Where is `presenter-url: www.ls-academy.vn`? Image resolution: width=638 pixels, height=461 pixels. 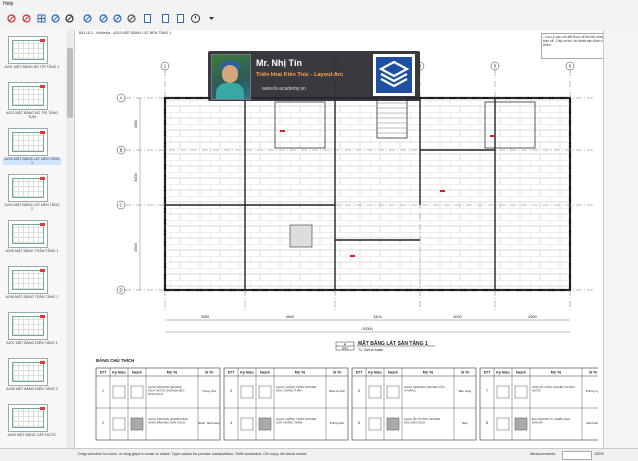
presenter-url: www.ls-academy.vn is located at coordinates (284, 89).